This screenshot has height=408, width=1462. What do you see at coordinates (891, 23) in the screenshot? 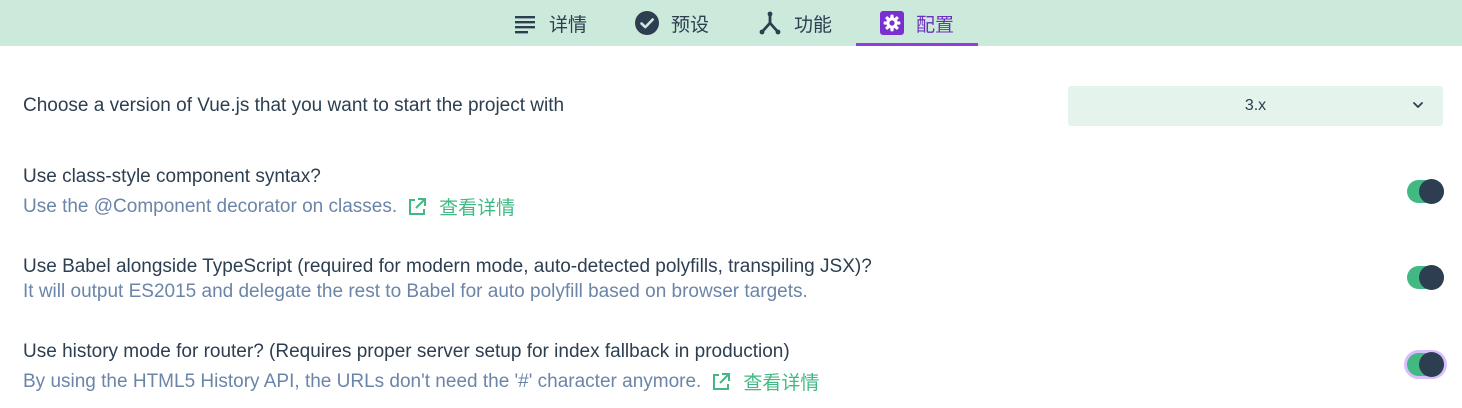
I see `gear-icon` at bounding box center [891, 23].